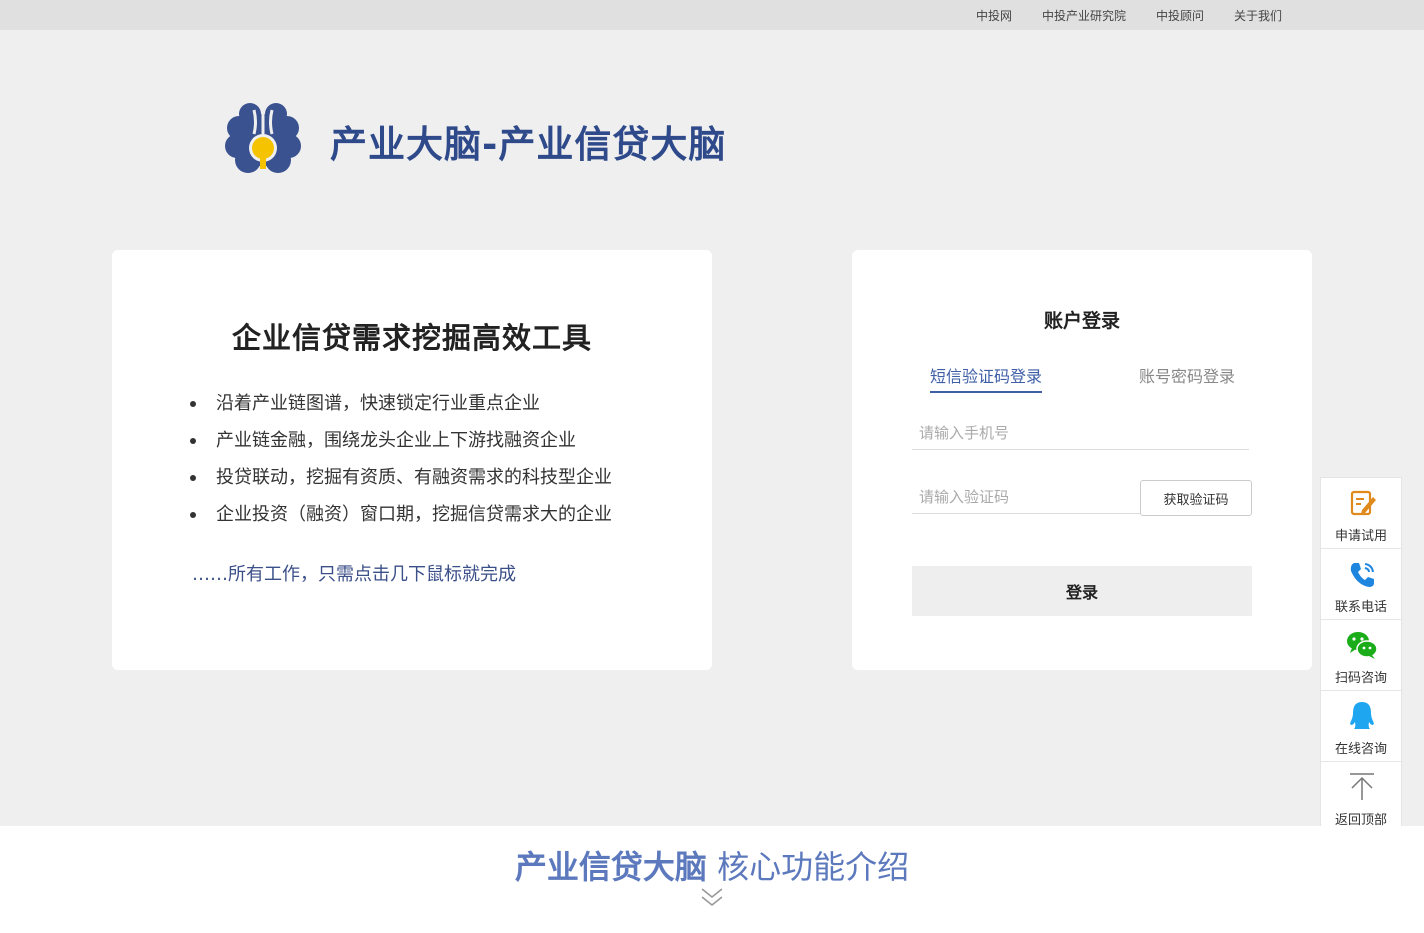 The image size is (1424, 933). I want to click on edit-icon, so click(1362, 503).